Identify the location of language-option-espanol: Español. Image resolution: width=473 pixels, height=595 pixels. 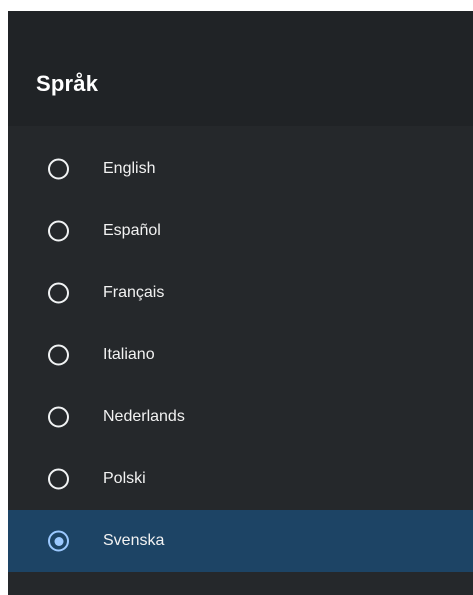
(240, 231).